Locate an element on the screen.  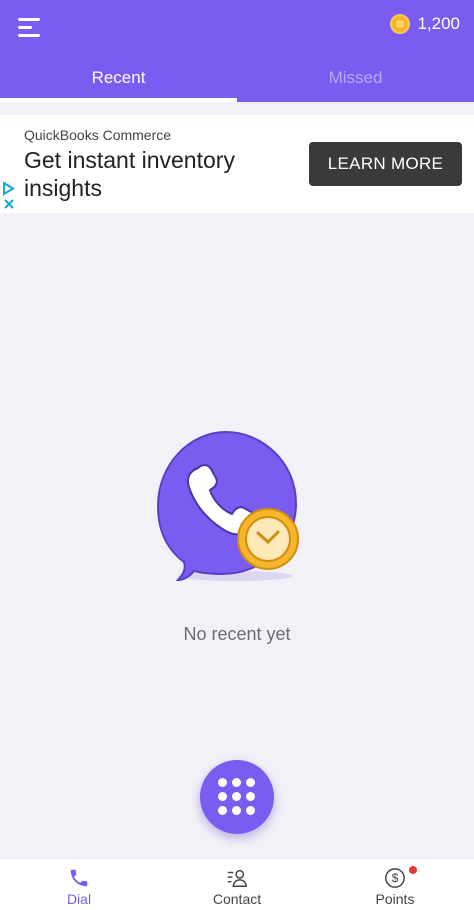
nav-dial: Dial is located at coordinates (79, 884).